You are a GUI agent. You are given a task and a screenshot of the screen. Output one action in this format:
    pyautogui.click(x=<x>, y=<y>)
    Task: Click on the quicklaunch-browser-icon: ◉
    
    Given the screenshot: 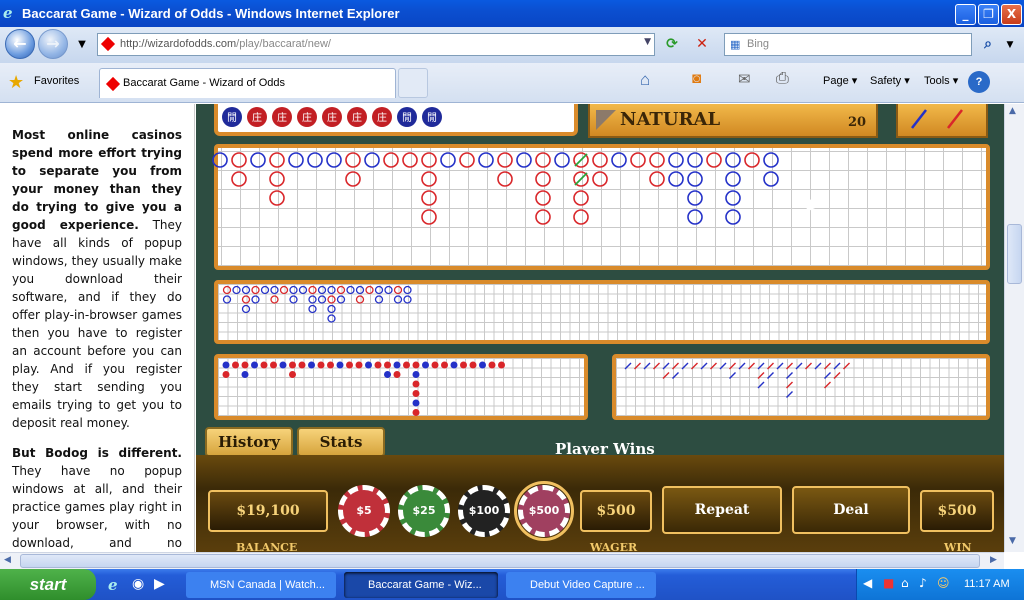 What is the action you would take?
    pyautogui.click(x=138, y=584)
    